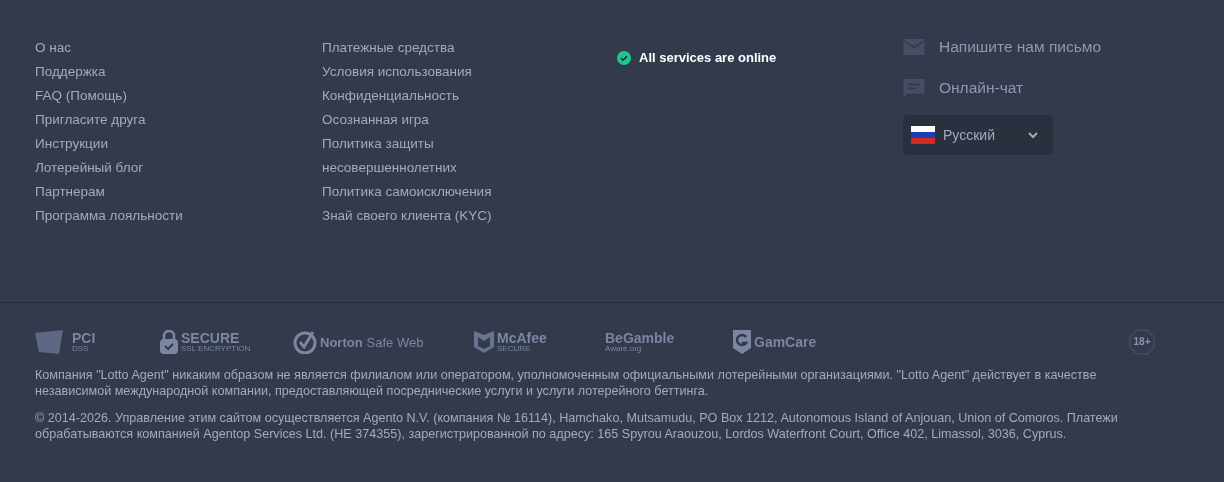 This screenshot has width=1224, height=482. I want to click on partner-logo: SECURE SSL ENCRYPTION, so click(205, 342).